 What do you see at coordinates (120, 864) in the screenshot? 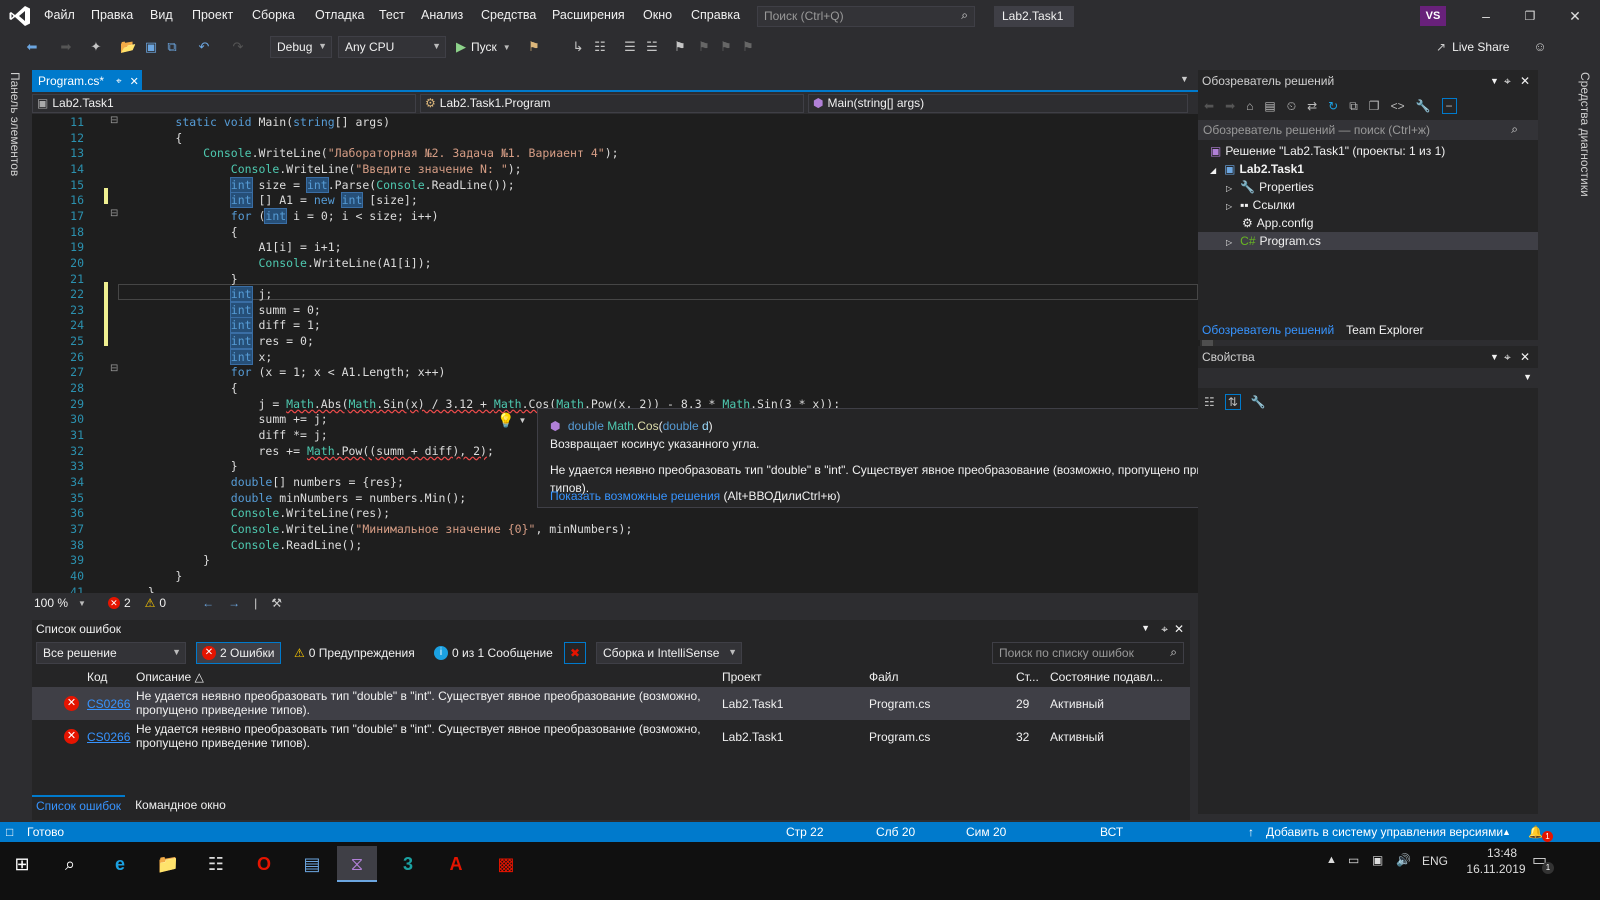
I see `edge-browser-icon: e` at bounding box center [120, 864].